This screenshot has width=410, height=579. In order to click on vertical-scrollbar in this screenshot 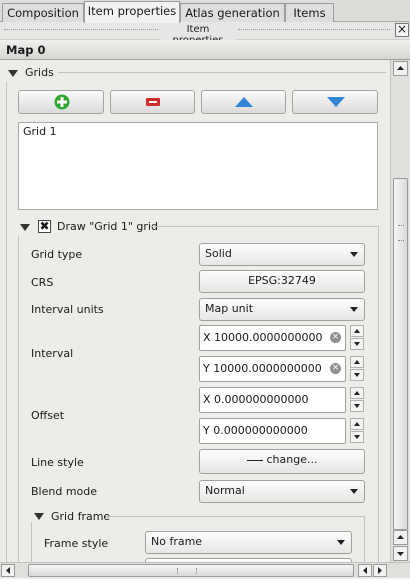, I will do `click(400, 311)`.